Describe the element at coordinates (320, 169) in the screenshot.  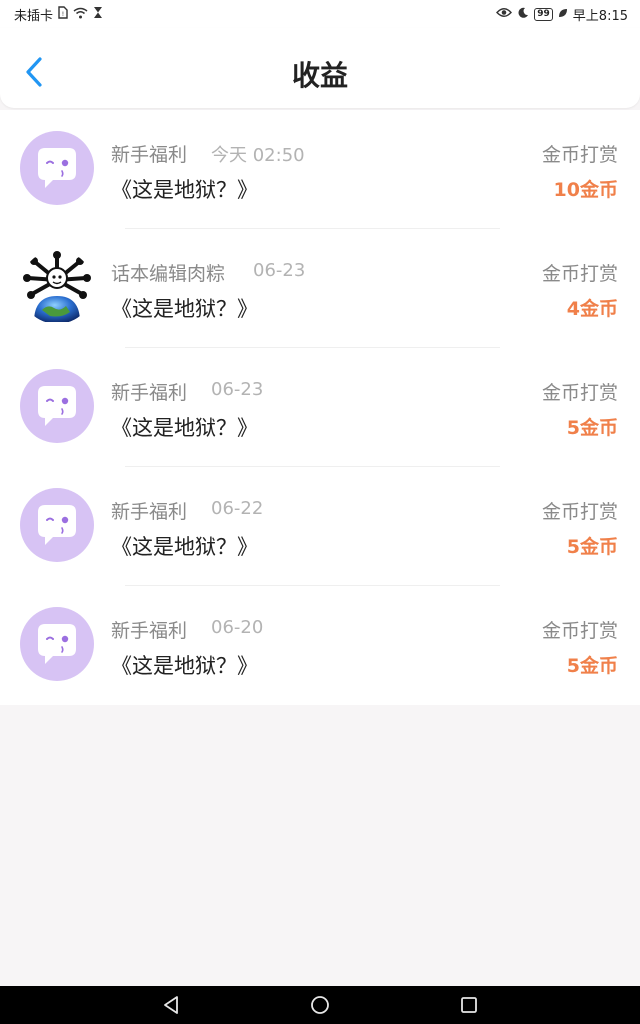
I see `income-record: 新手福利 今天 02:50 《这是地狱？》 金币打赏 10金币` at that location.